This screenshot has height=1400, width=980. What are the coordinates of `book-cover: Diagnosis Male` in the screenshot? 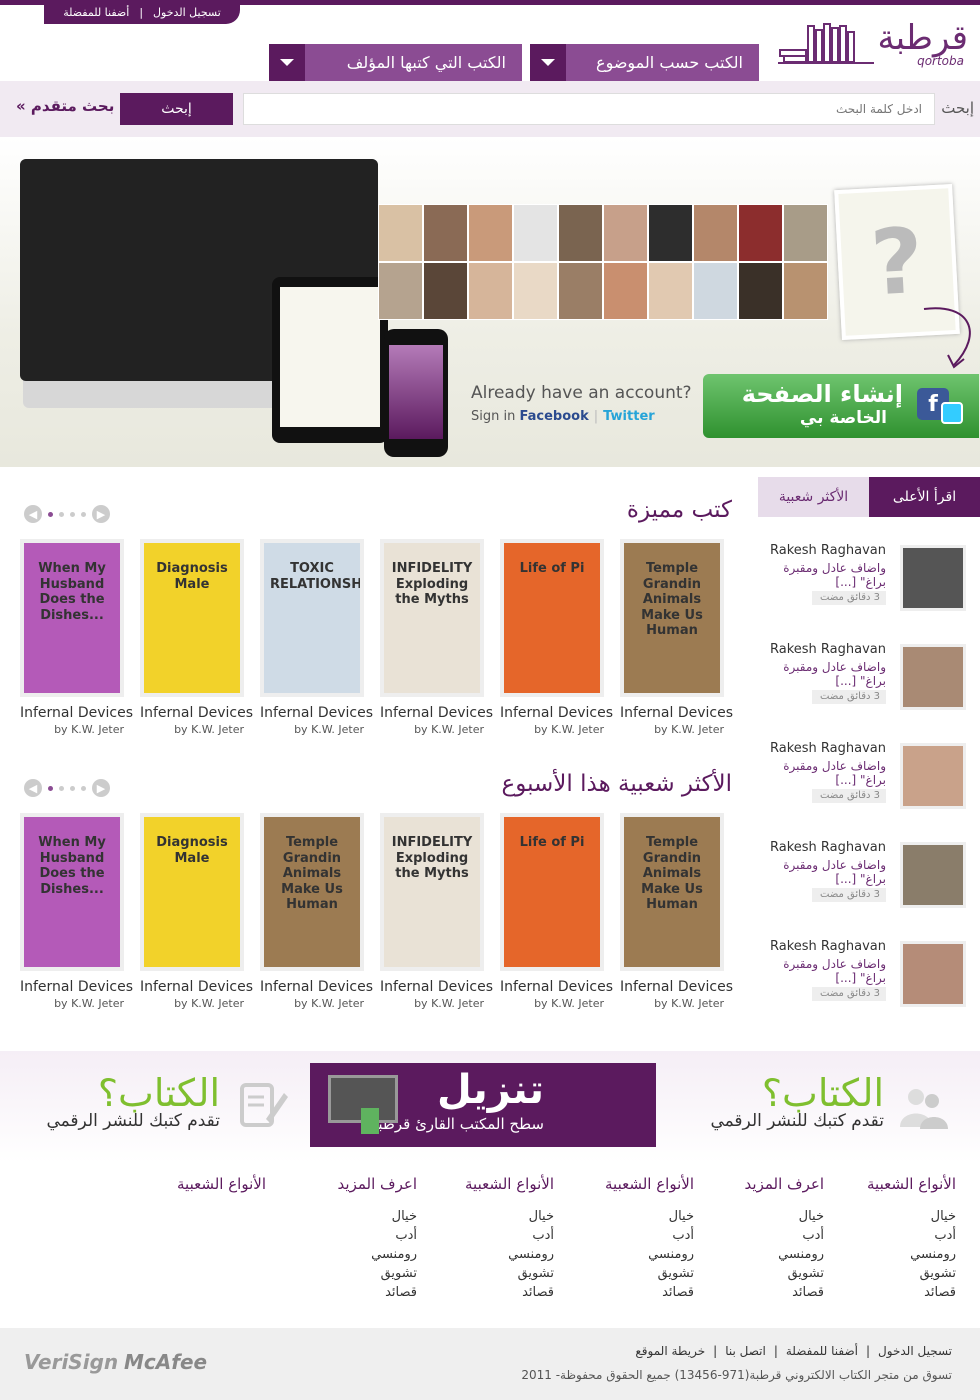 It's located at (192, 892).